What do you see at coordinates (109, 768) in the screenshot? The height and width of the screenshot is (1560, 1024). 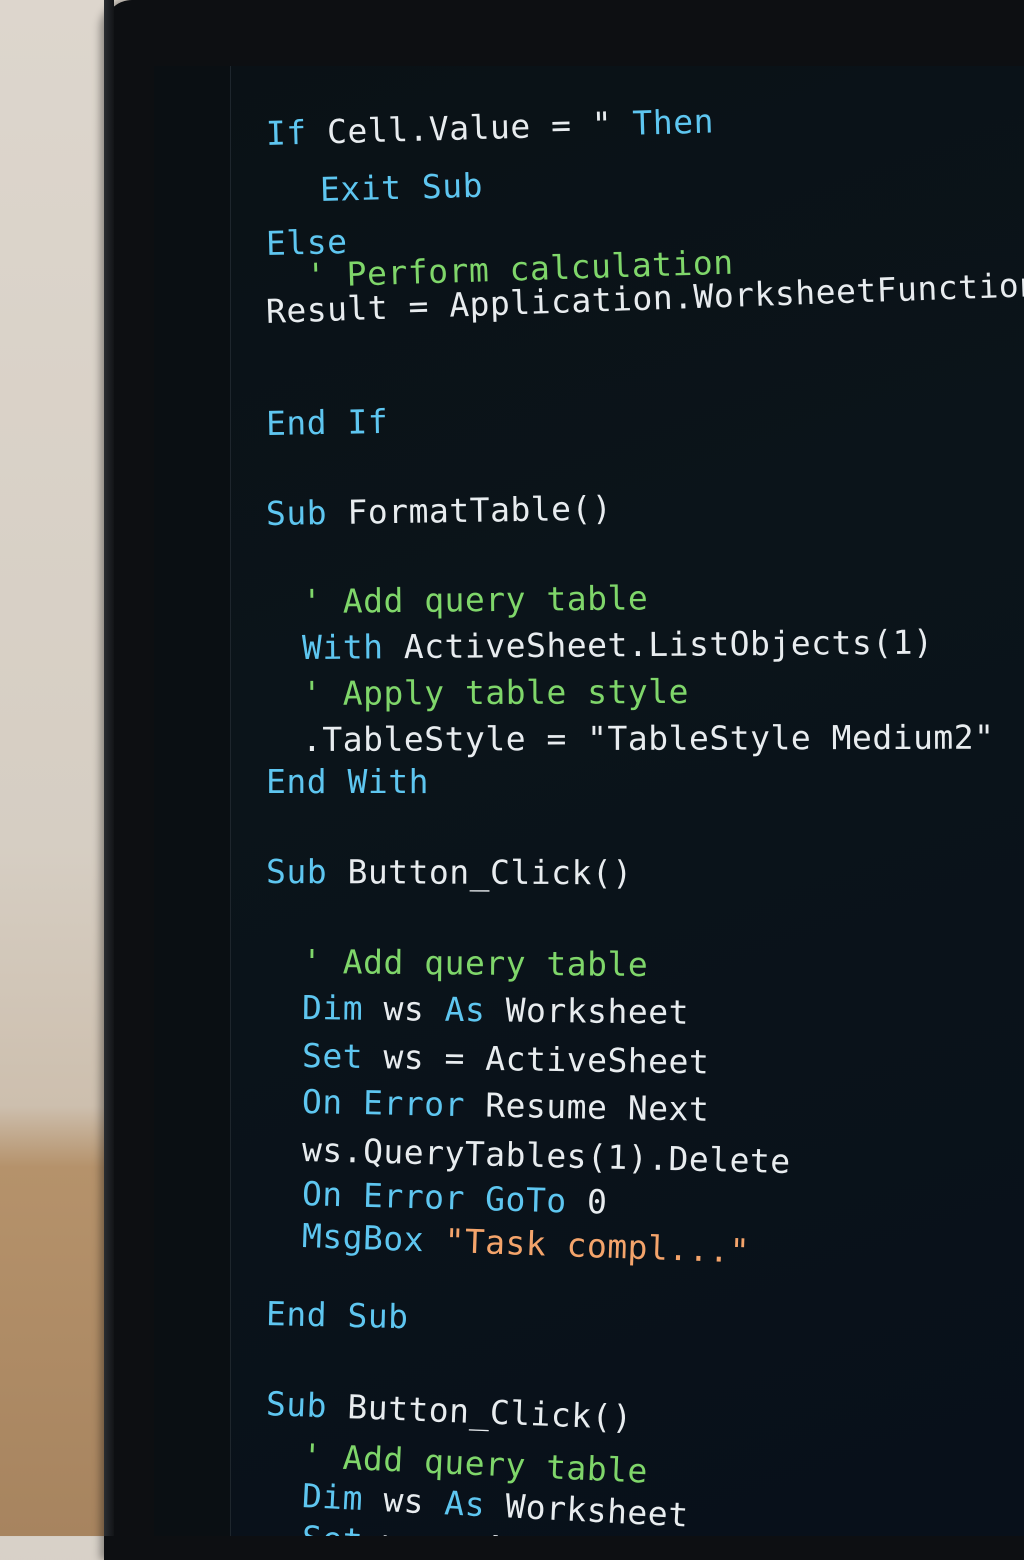 I see `monitor-edge` at bounding box center [109, 768].